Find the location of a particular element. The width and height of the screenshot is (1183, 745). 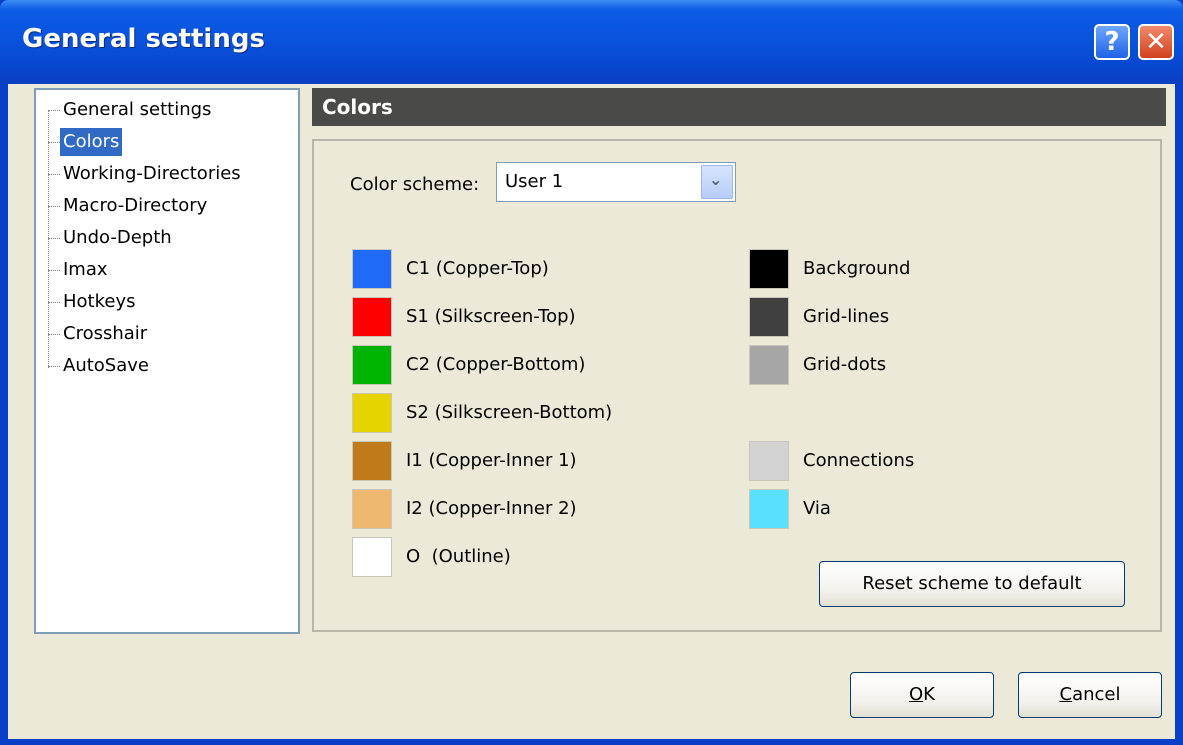

chevron-down-icon: ⌄ is located at coordinates (716, 179).